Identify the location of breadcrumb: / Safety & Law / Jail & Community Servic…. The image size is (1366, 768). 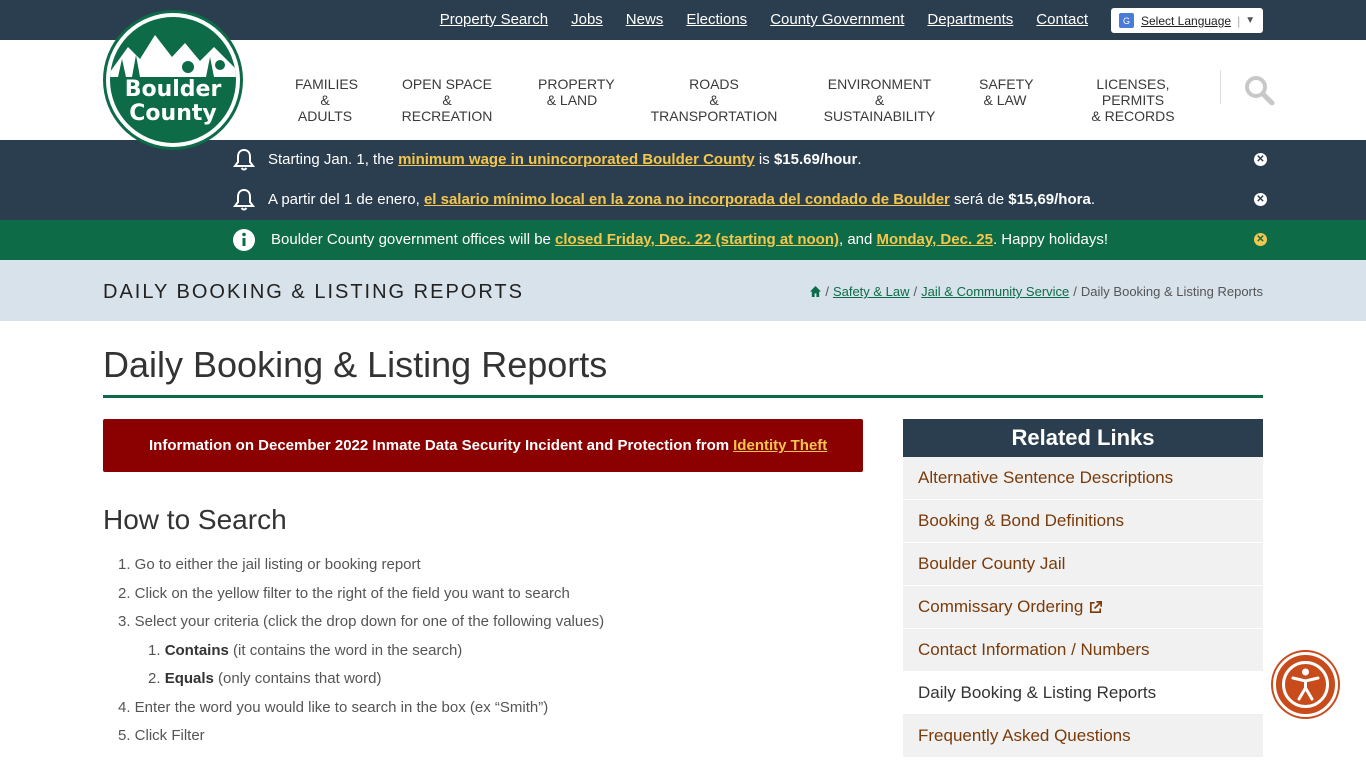
(1036, 291).